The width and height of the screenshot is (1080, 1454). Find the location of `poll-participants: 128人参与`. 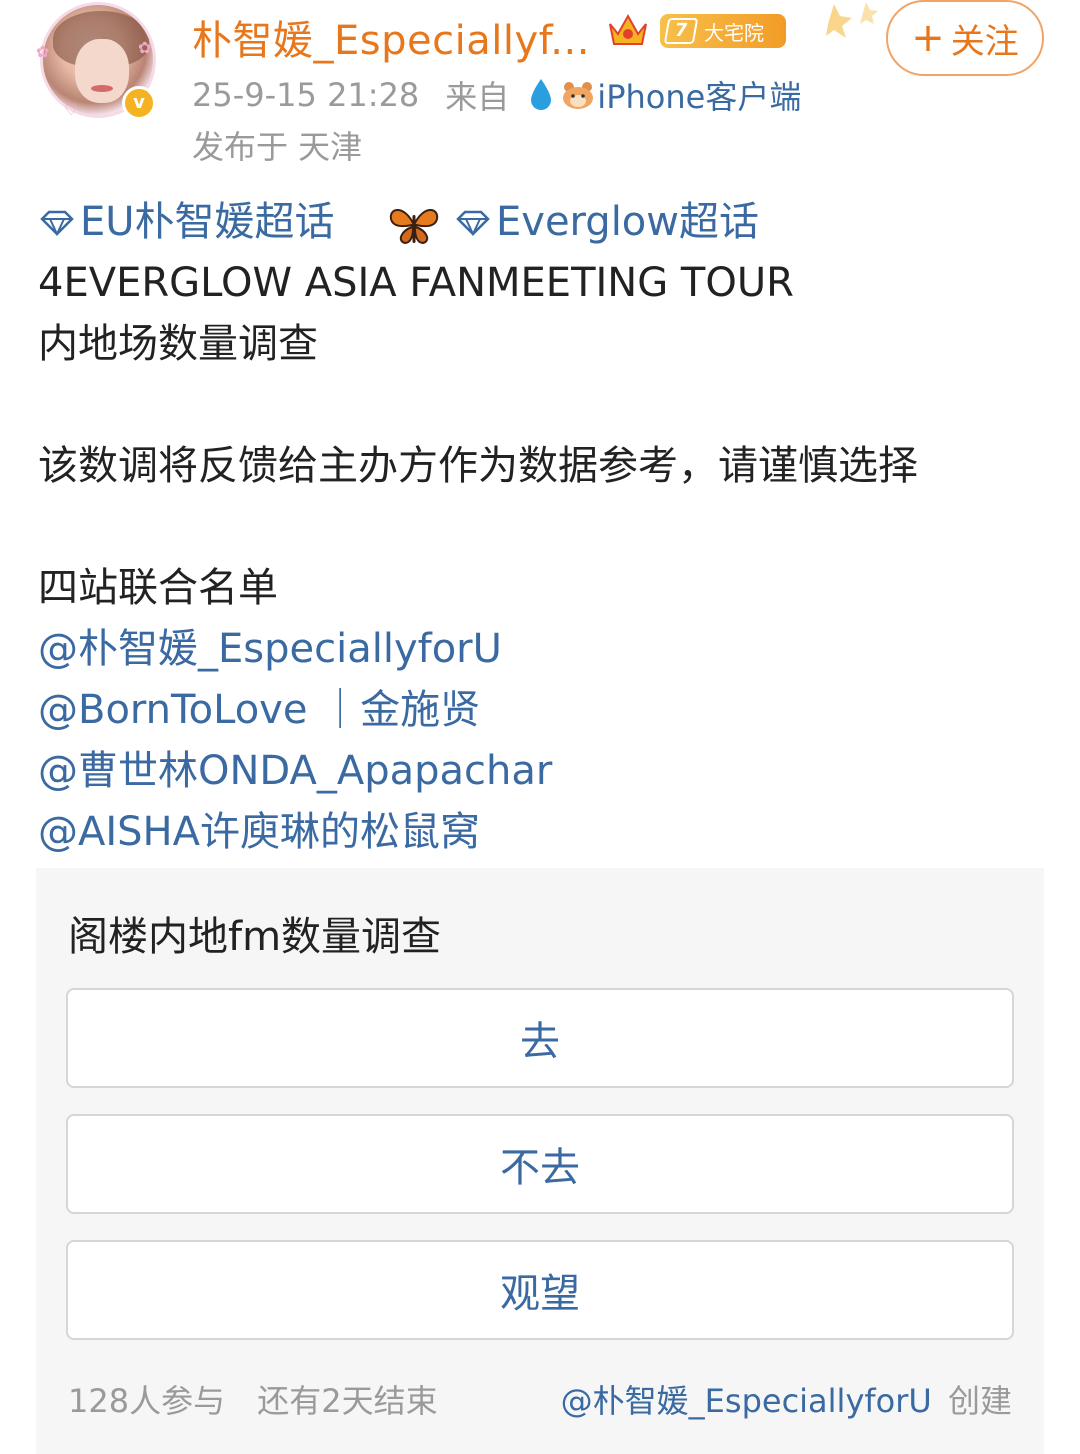

poll-participants: 128人参与 is located at coordinates (147, 1401).